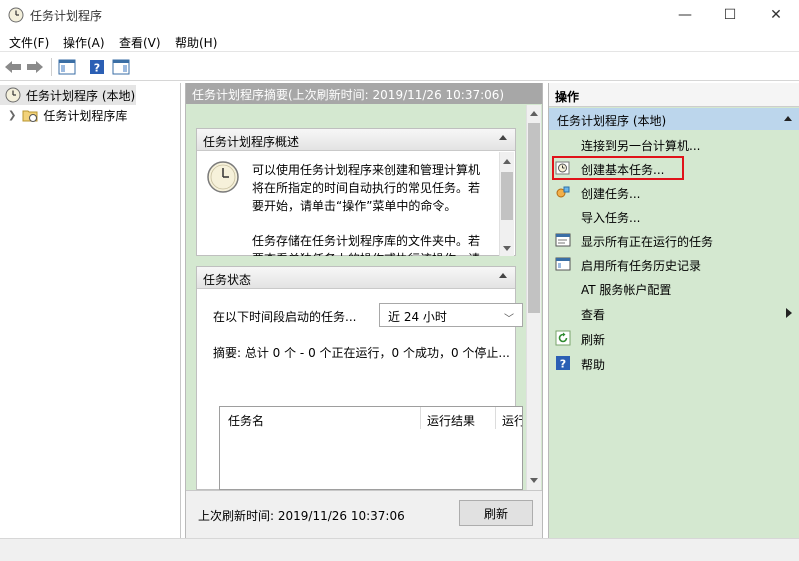 This screenshot has width=799, height=561. Describe the element at coordinates (593, 340) in the screenshot. I see `action-label: 刷新` at that location.